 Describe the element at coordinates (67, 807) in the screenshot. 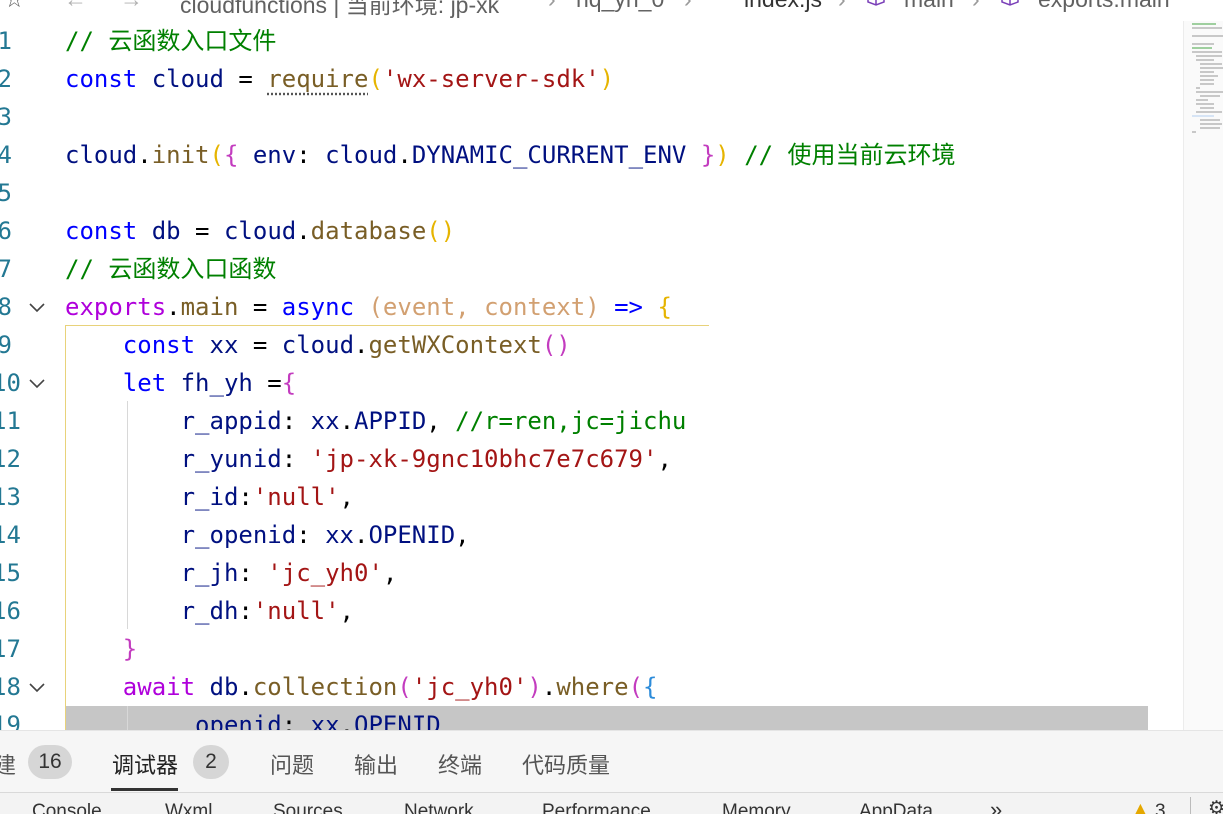

I see `devtools-tab-console: Console` at that location.